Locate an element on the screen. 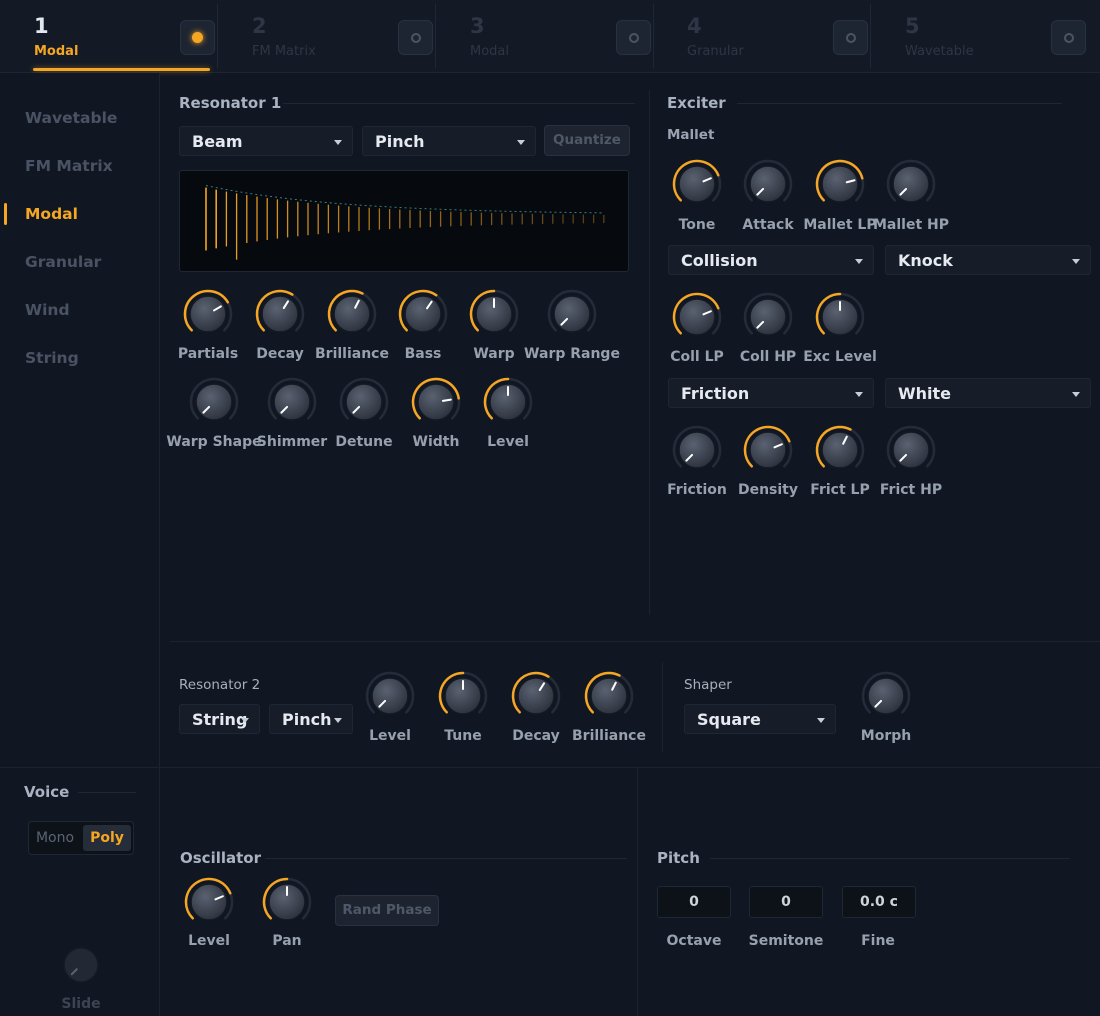 Image resolution: width=1100 pixels, height=1016 pixels. dropdown-value: Pinch is located at coordinates (400, 141).